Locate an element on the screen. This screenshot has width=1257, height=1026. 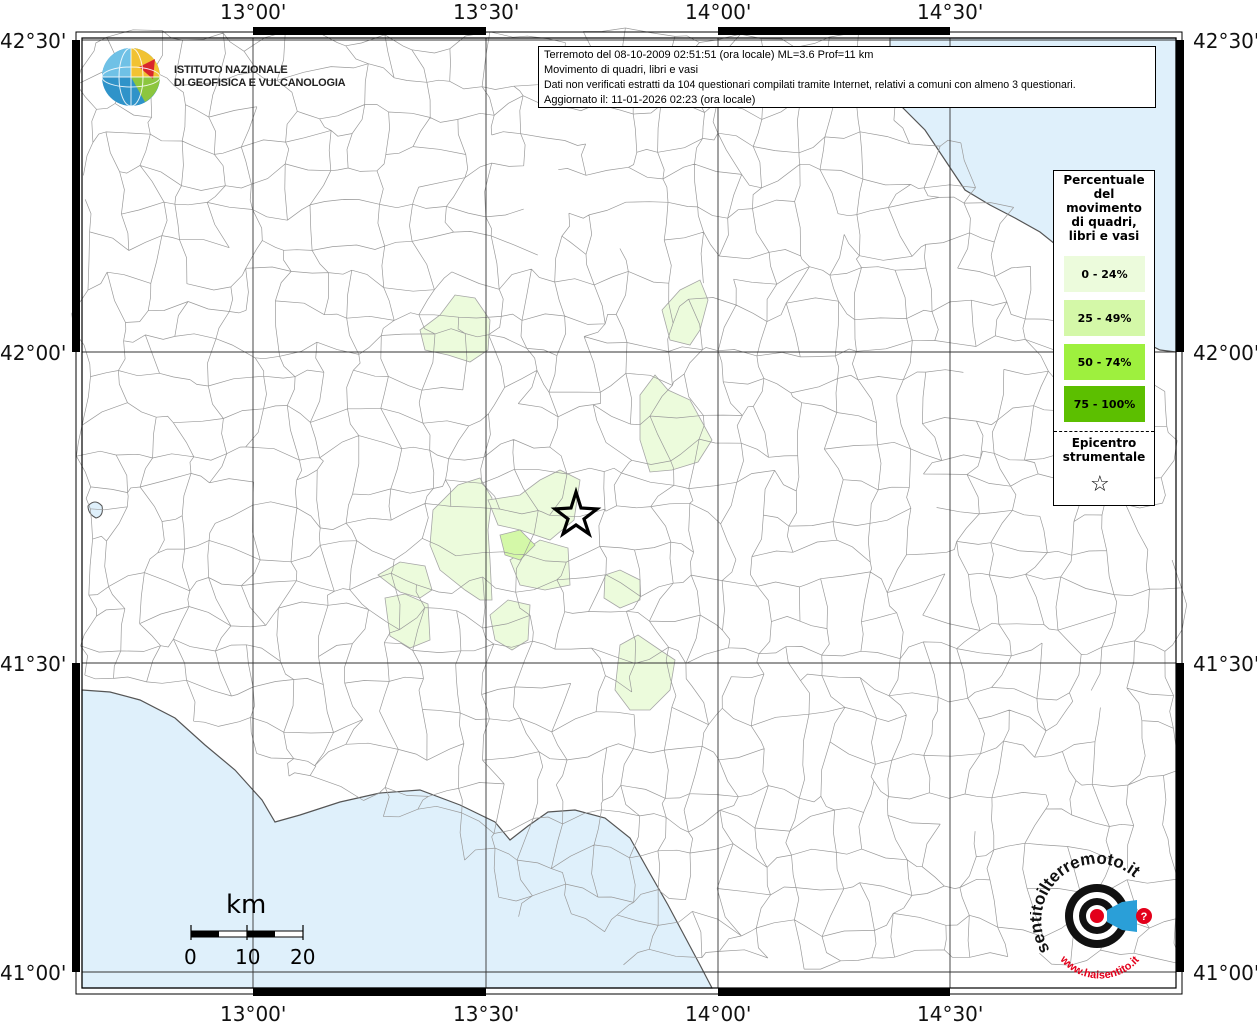
lat-label-left-4100: 41°00' is located at coordinates (33, 973).